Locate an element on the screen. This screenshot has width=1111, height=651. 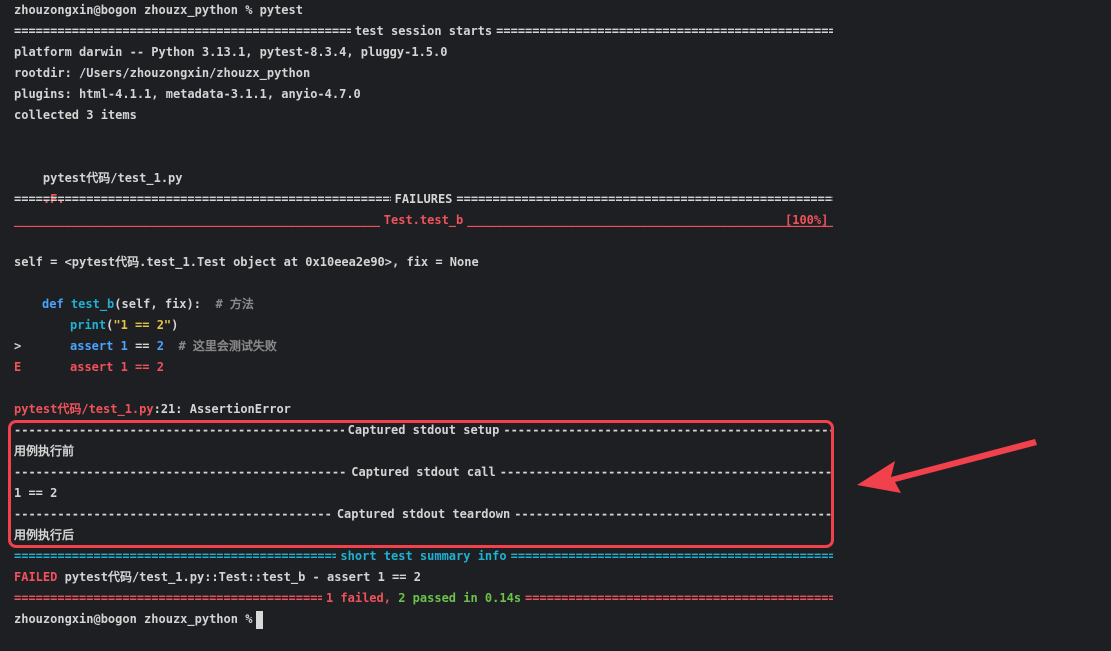
final-prompt-line: zhouzongxin@bogon zhouzx_python % is located at coordinates (139, 619).